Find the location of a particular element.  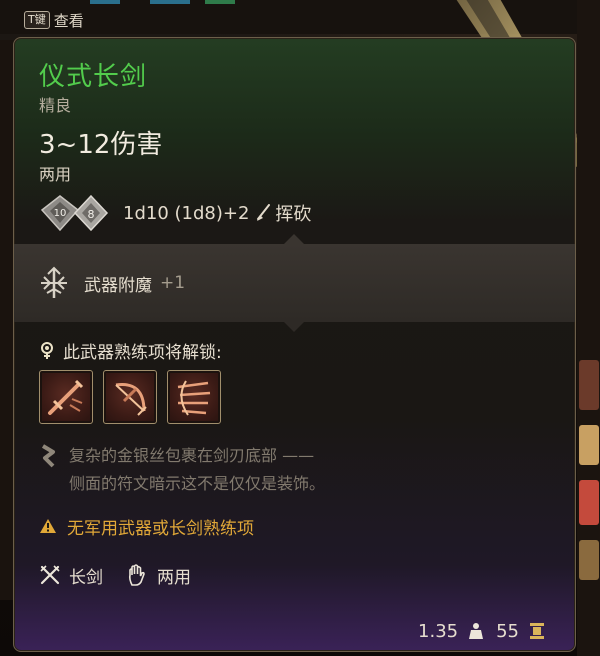

hotkey-label: 查看 is located at coordinates (68, 20).